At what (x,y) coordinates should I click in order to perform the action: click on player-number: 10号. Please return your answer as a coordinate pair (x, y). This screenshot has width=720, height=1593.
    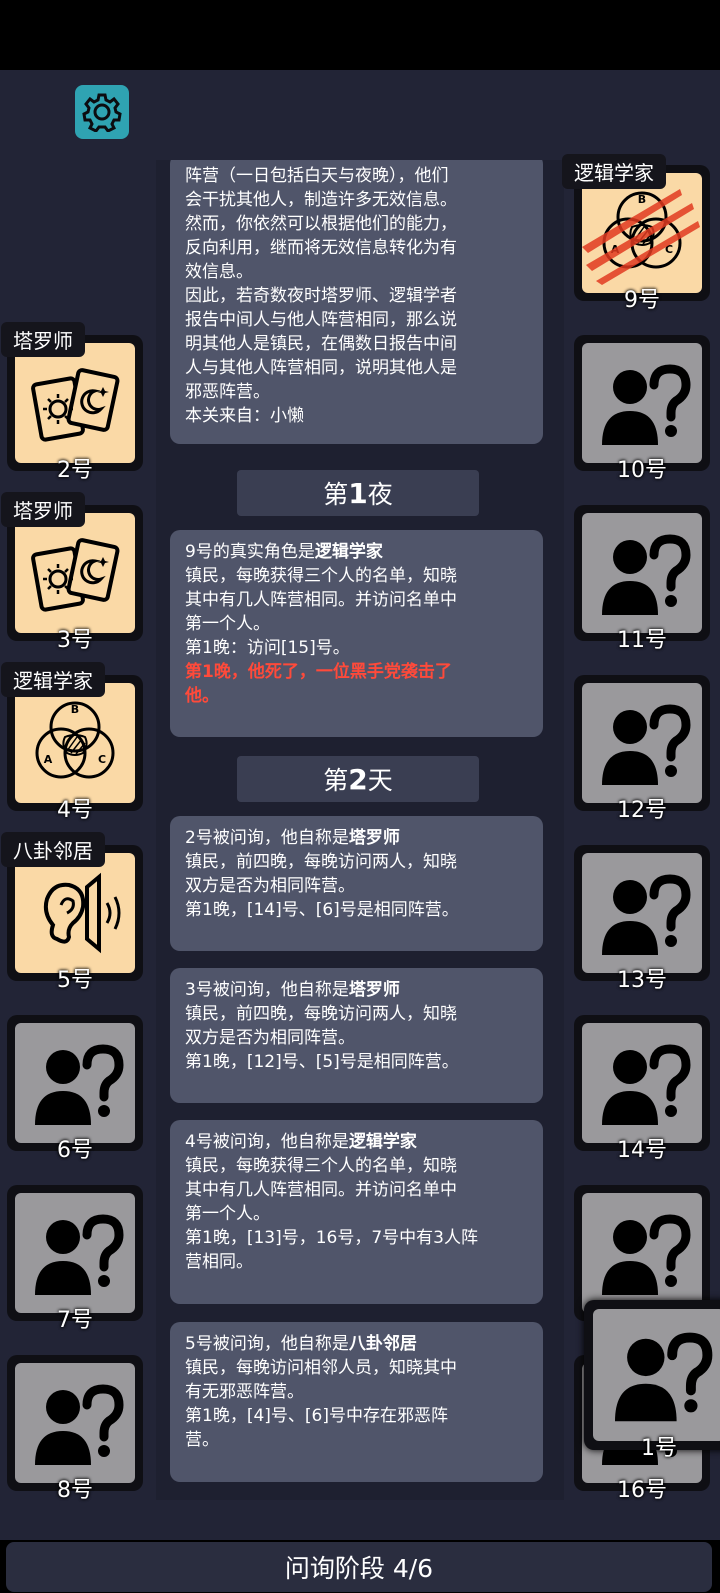
    Looking at the image, I should click on (642, 470).